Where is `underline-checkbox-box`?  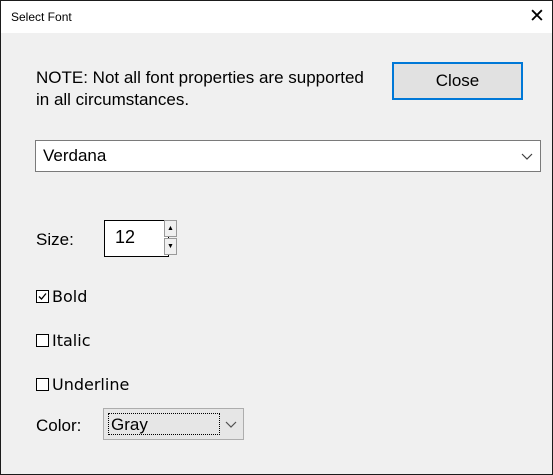 underline-checkbox-box is located at coordinates (42, 384).